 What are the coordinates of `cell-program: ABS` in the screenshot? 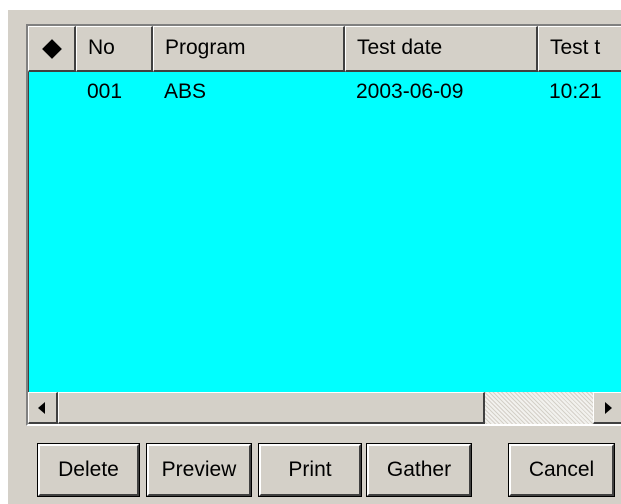 It's located at (185, 91).